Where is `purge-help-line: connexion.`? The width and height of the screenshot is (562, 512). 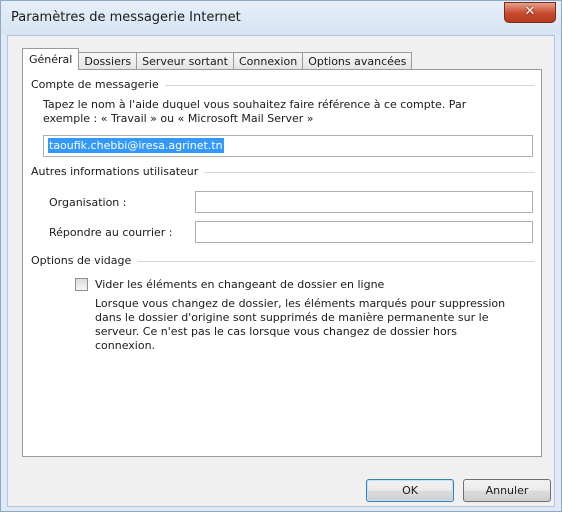 purge-help-line: connexion. is located at coordinates (125, 345).